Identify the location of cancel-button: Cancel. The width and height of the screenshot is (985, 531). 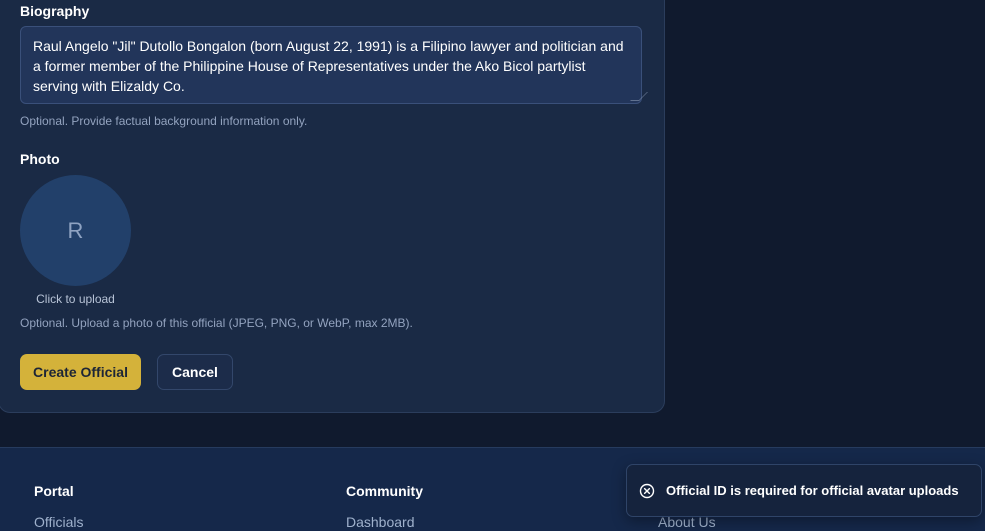
(195, 372).